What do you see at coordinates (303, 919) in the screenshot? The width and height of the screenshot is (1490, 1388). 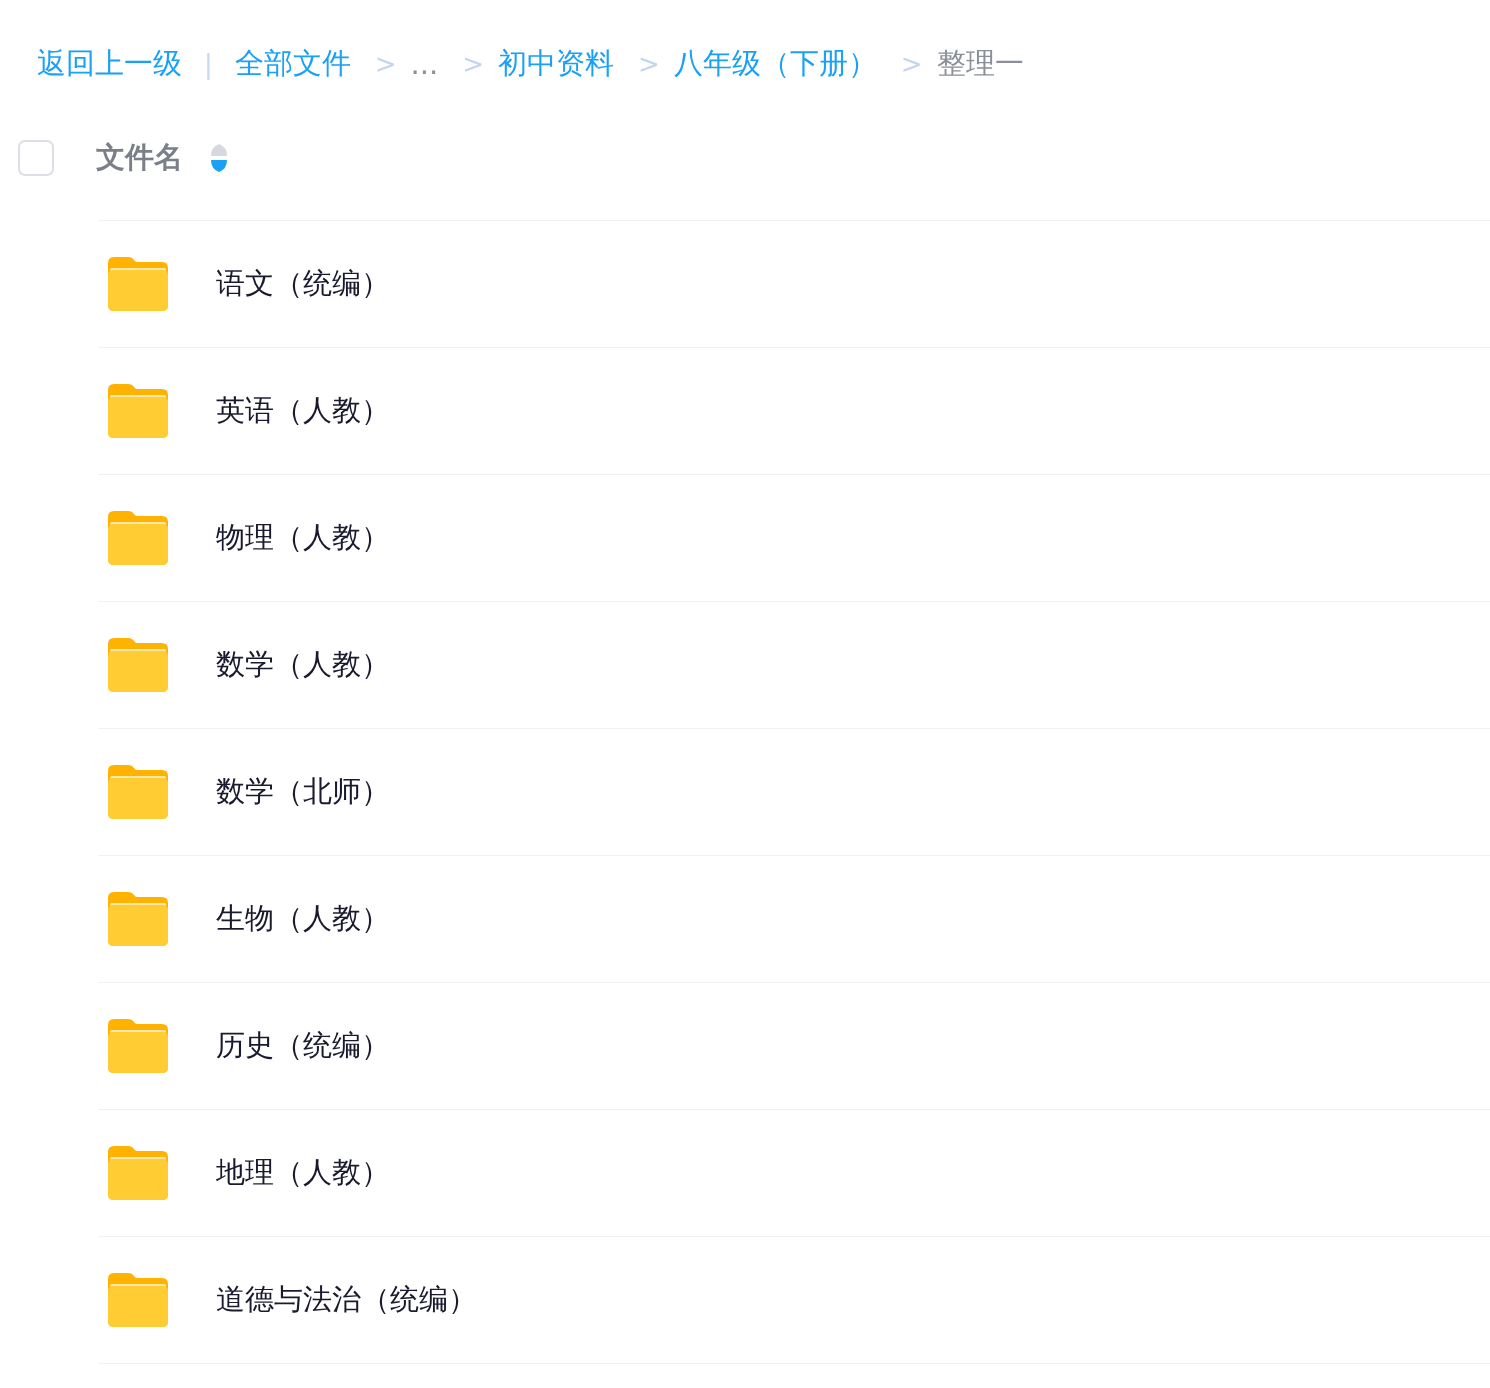 I see `folder-name: 生物（人教）` at bounding box center [303, 919].